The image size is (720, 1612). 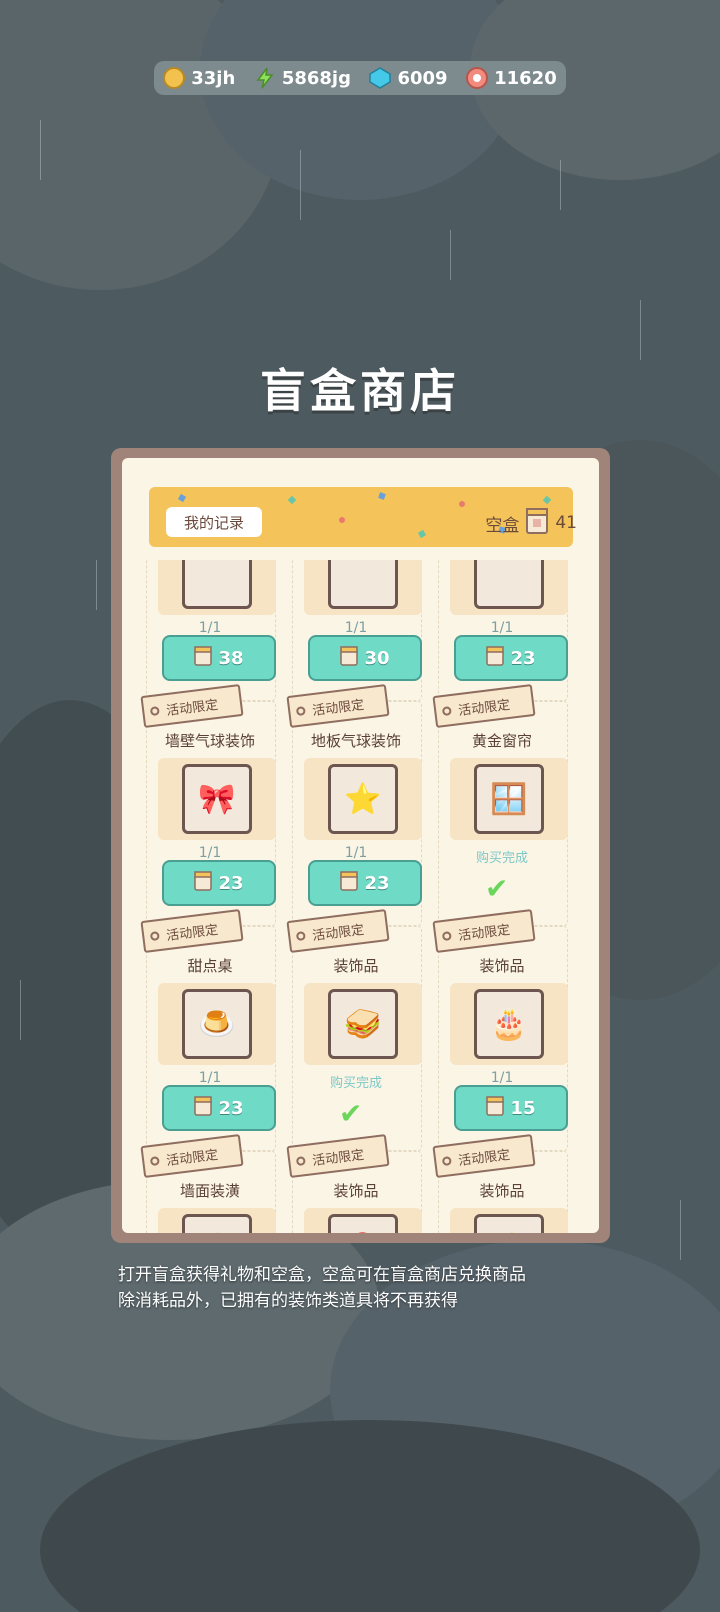 I want to click on item-name: 墙面装潢, so click(x=209, y=1191).